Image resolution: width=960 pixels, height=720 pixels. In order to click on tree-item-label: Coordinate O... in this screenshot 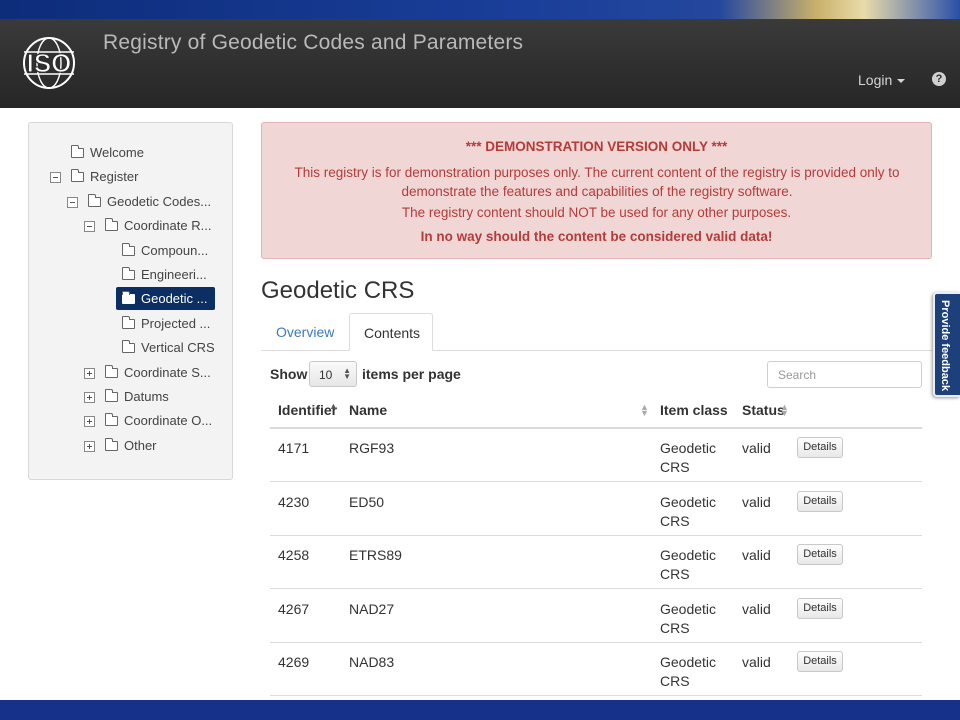, I will do `click(168, 420)`.